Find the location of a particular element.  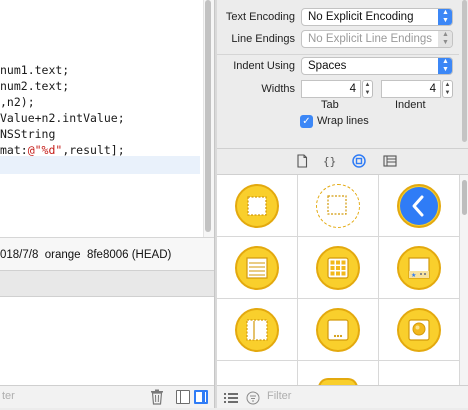

code-line: mat:@"%d",result]; is located at coordinates (62, 150).